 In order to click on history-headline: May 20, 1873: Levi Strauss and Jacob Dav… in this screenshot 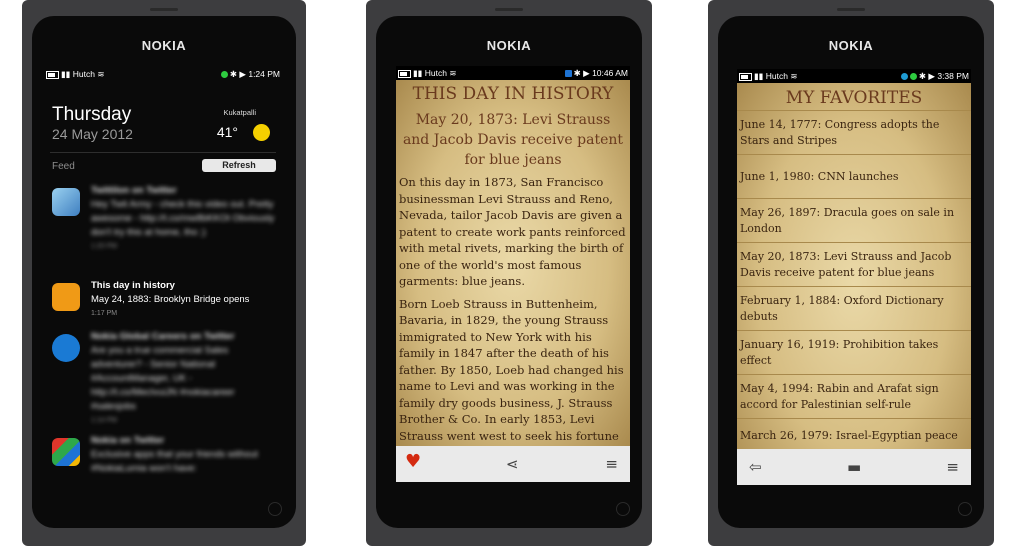, I will do `click(513, 140)`.